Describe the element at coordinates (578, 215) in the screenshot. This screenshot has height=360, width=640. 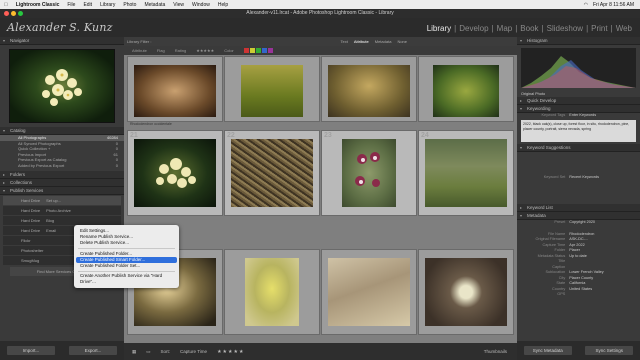
I see `metadata-header: Metadata` at that location.